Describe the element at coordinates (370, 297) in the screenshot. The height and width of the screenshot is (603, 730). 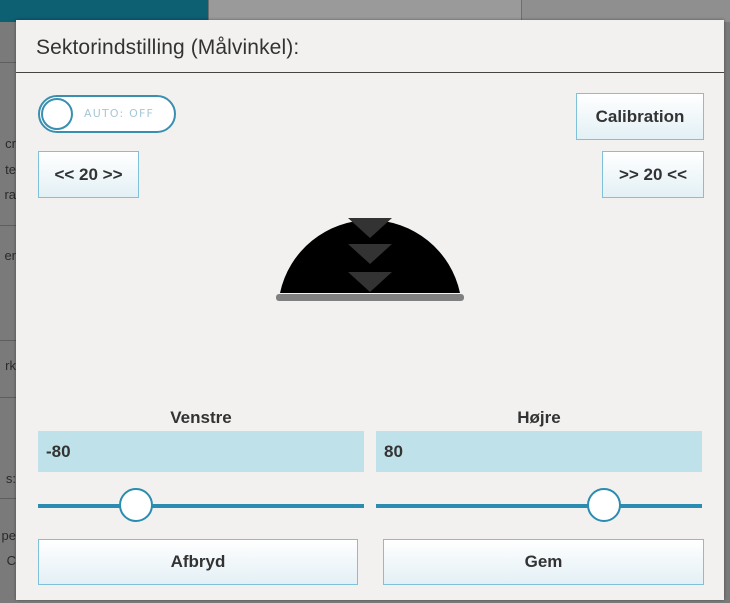
I see `sector-baseline` at that location.